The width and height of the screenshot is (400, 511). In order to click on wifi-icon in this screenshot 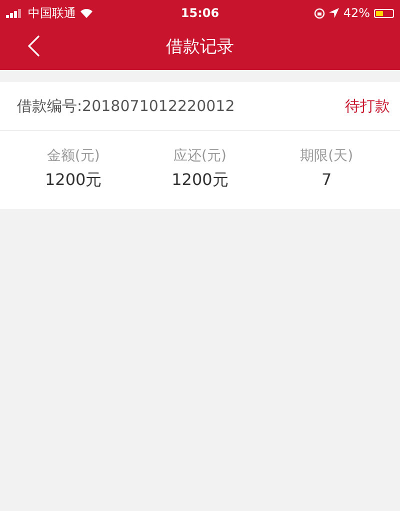, I will do `click(86, 13)`.